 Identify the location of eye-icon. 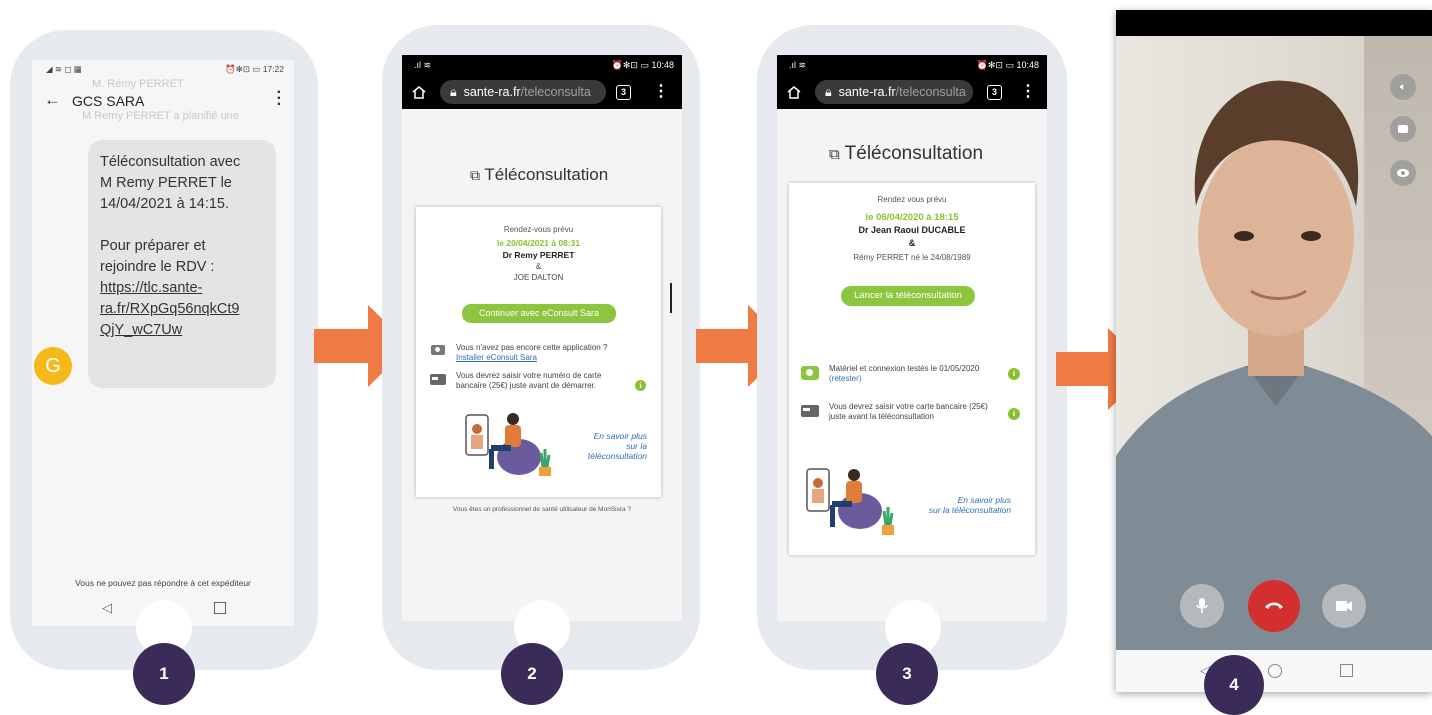
(1403, 173).